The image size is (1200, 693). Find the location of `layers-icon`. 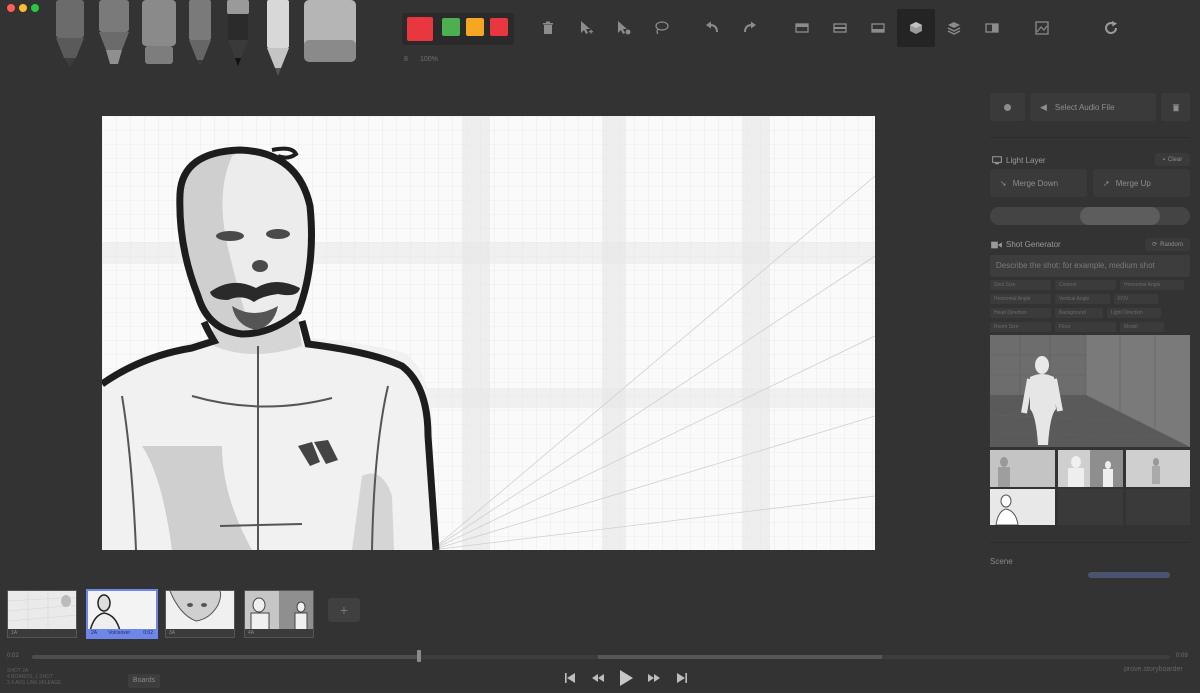

layers-icon is located at coordinates (954, 28).